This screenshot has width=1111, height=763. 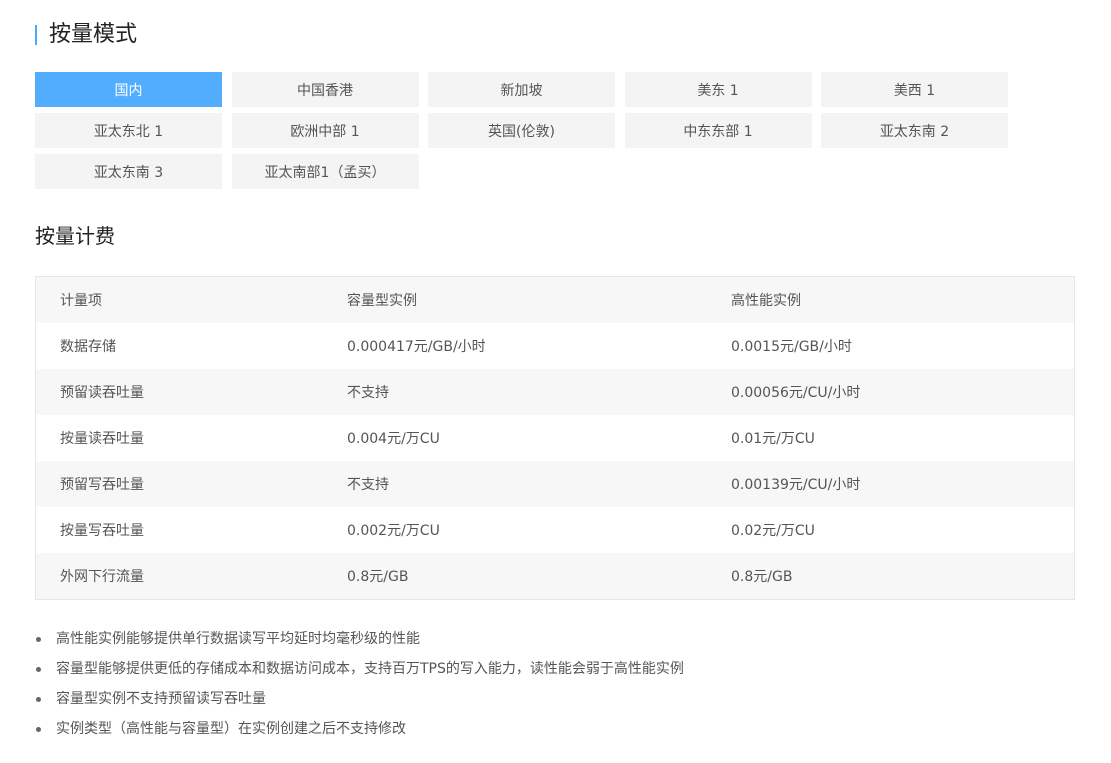 I want to click on title-accent-bar, so click(x=36, y=35).